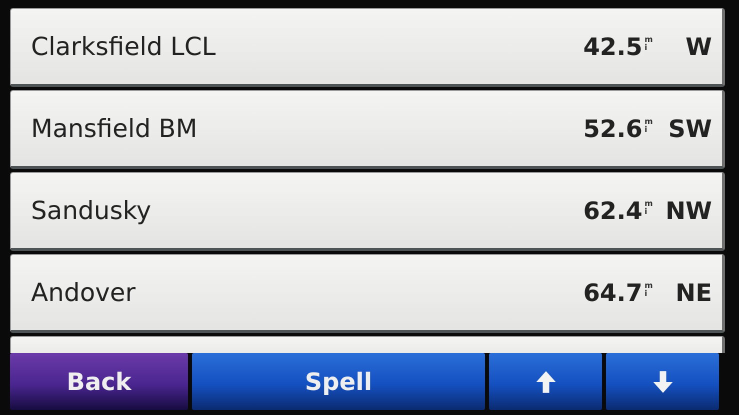  Describe the element at coordinates (612, 293) in the screenshot. I see `distance: 64.7` at that location.